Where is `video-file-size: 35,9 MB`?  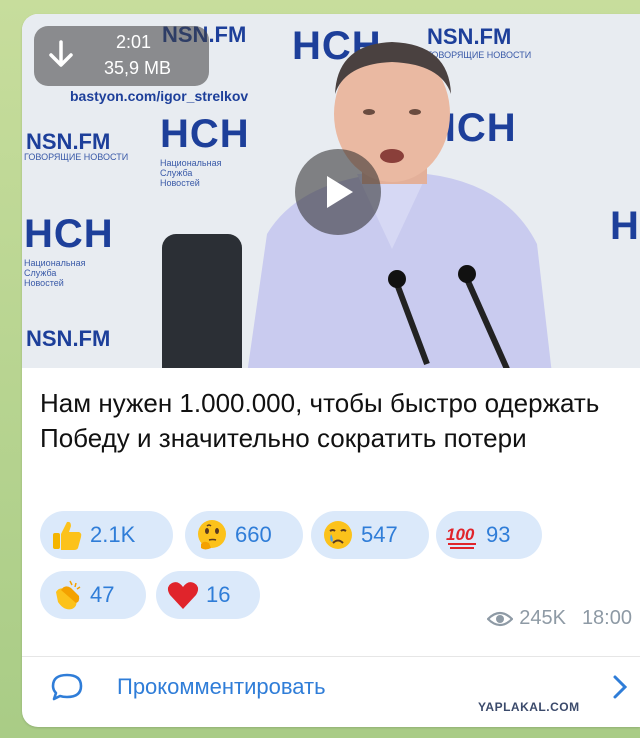 video-file-size: 35,9 MB is located at coordinates (138, 68).